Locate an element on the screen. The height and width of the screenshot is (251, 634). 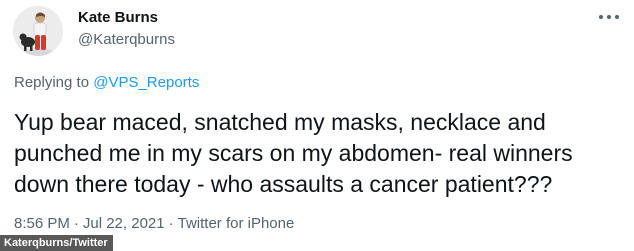
author-handle: @Katerqburns is located at coordinates (126, 39).